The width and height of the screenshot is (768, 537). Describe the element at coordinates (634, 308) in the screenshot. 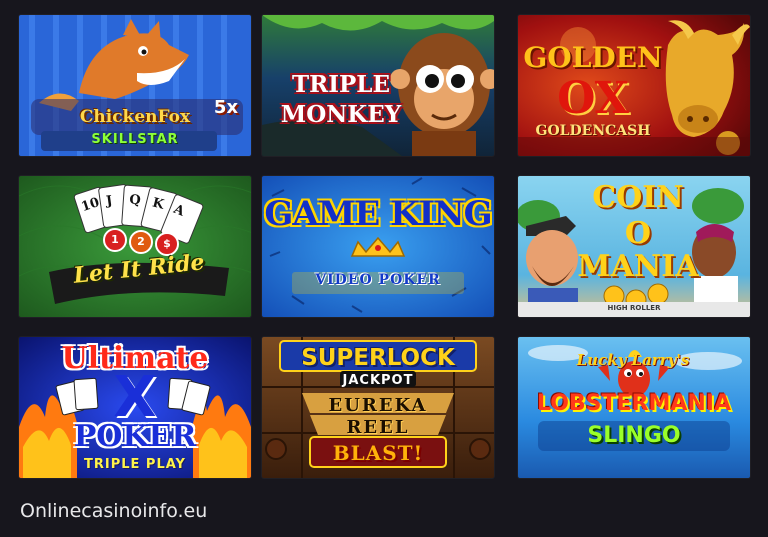

I see `game-badge: HIGH ROLLER` at that location.